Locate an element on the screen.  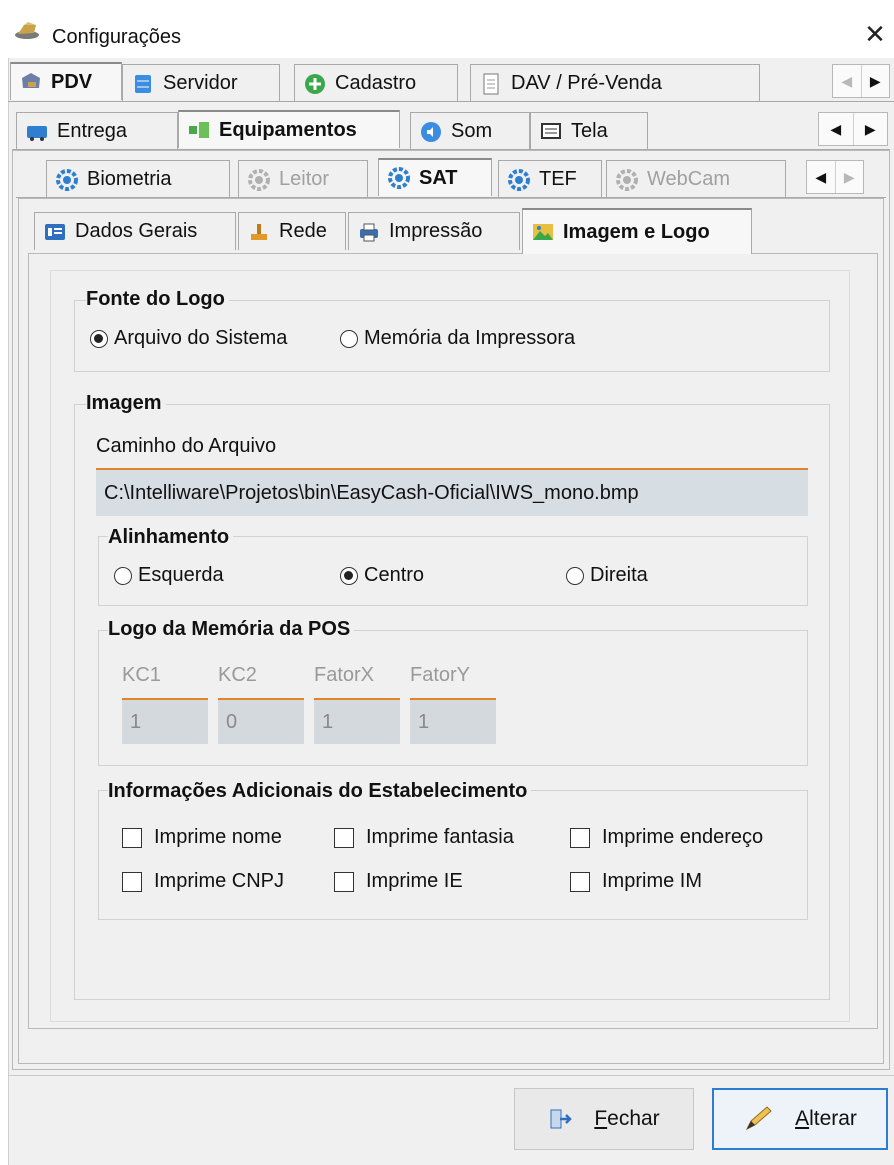
fatorx-label: FatorX is located at coordinates (344, 675).